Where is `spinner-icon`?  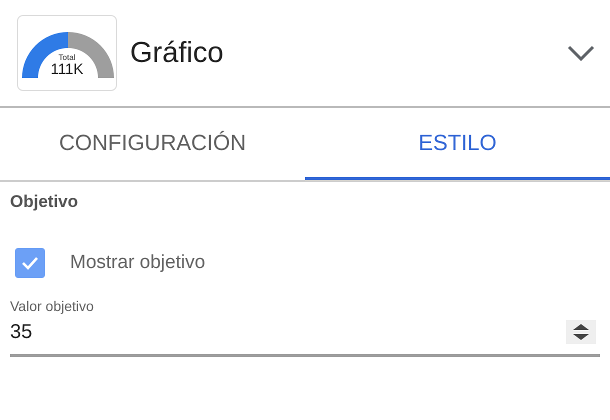
spinner-icon is located at coordinates (581, 332).